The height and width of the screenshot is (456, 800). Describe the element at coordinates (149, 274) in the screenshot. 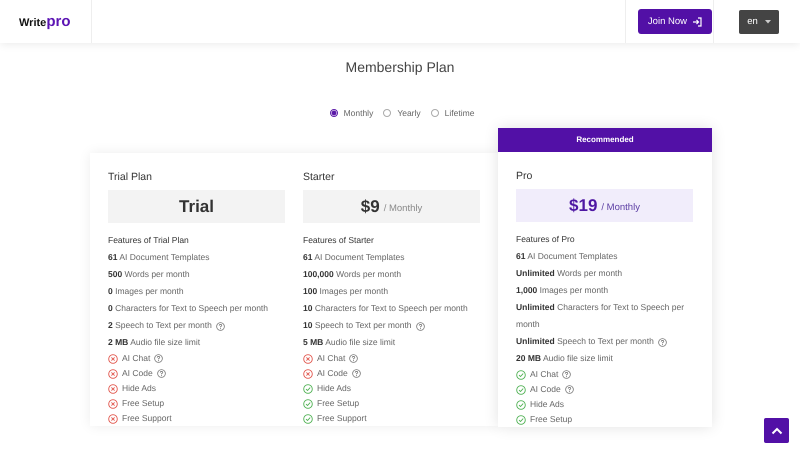

I see `feature-text: 500 Words per month` at that location.